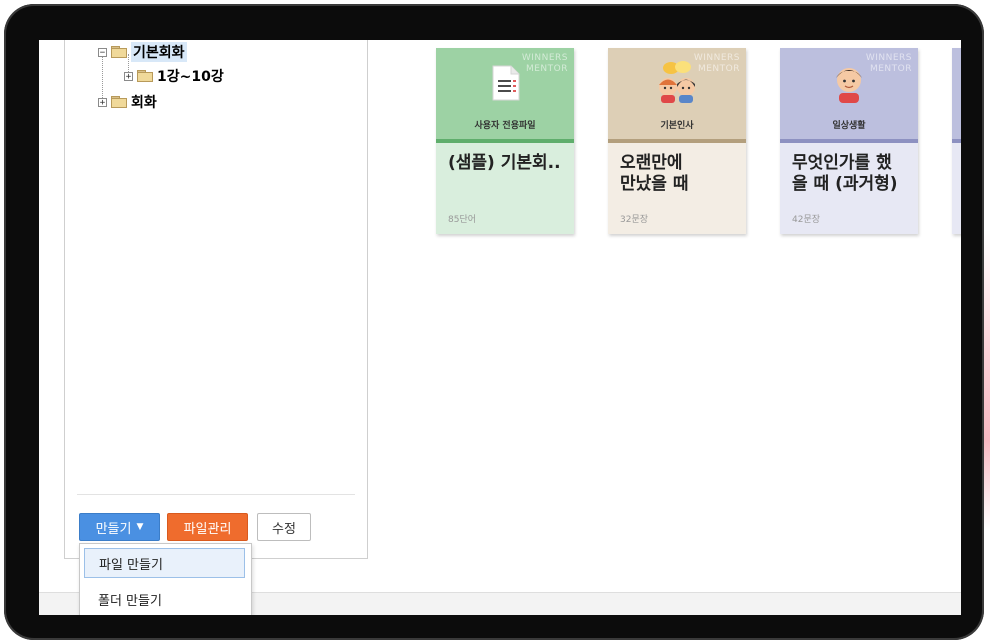 The width and height of the screenshot is (990, 643). I want to click on card-header: WINNERS MENTOR 기본인사, so click(677, 93).